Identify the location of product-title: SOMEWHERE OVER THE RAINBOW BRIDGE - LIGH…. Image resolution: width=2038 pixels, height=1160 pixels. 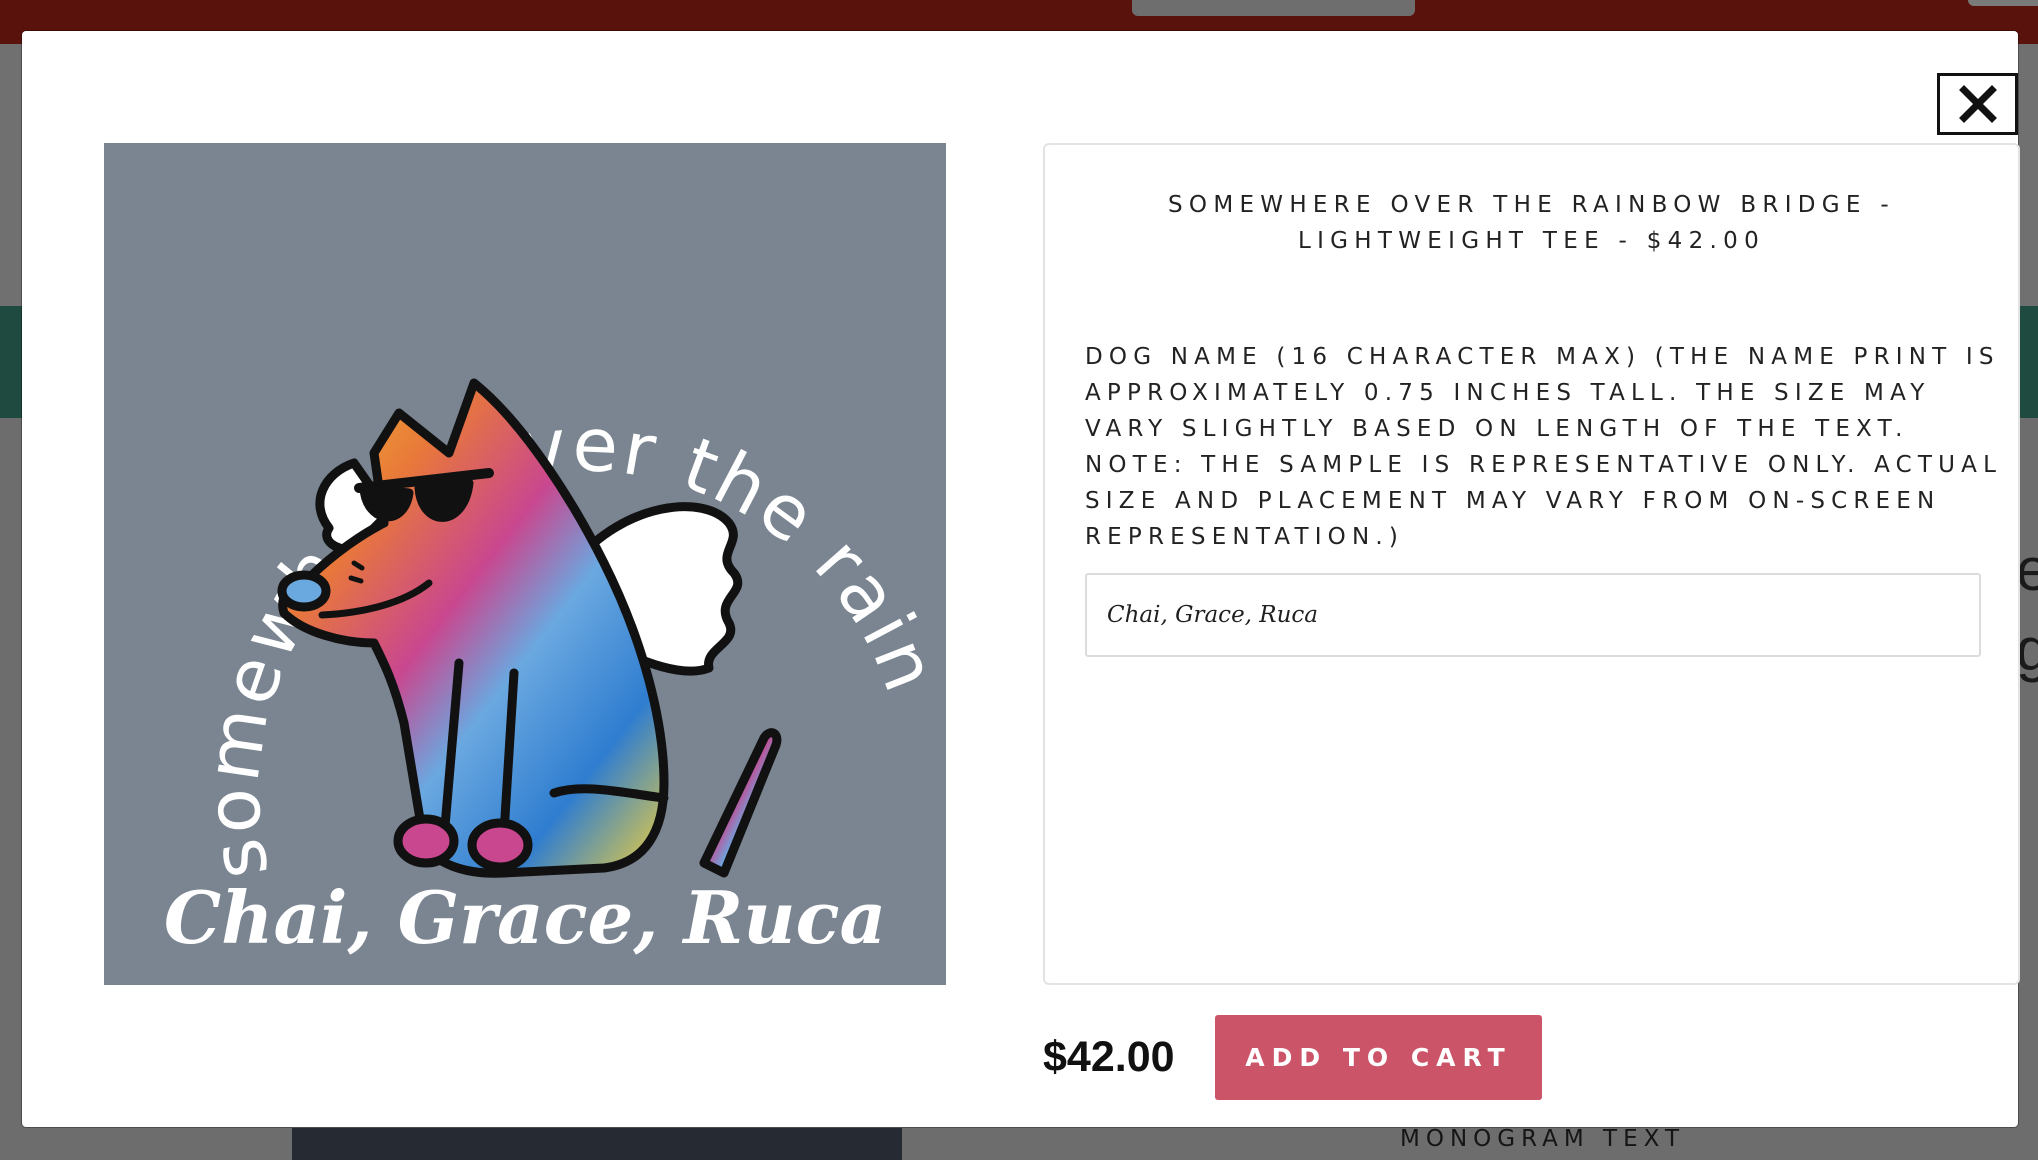
(1531, 223).